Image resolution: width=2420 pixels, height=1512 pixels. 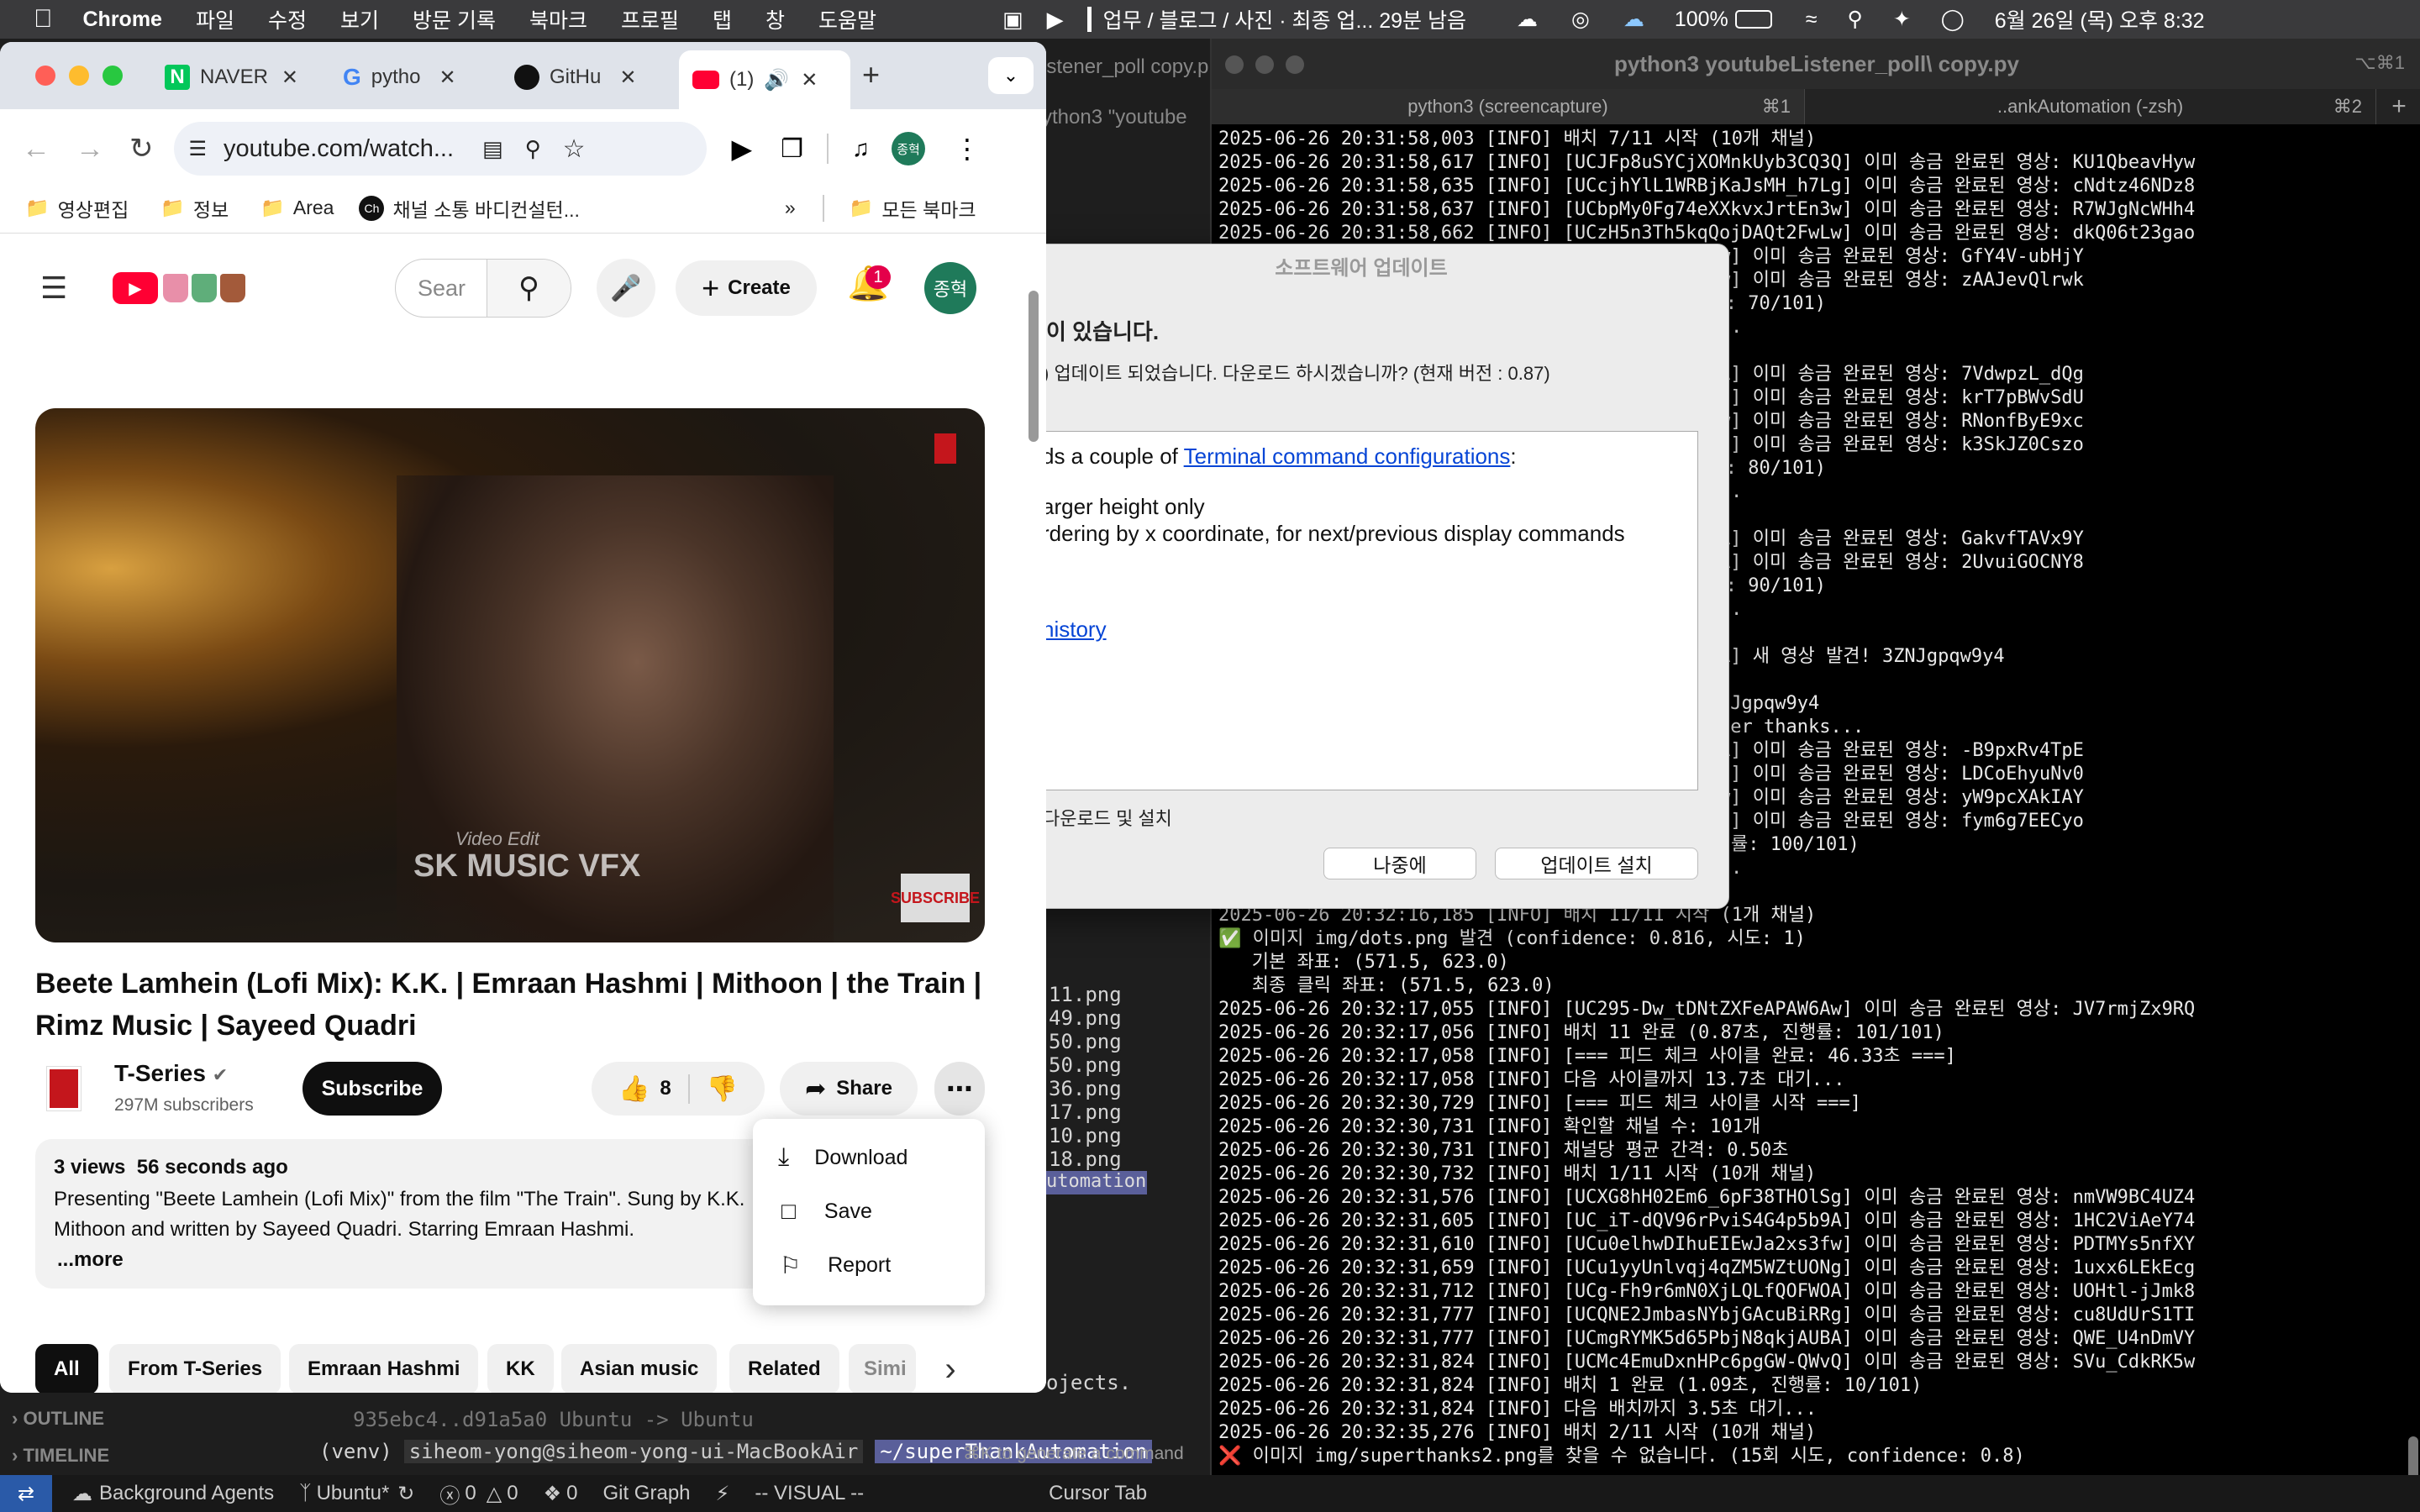 What do you see at coordinates (1107, 817) in the screenshot?
I see `auto-download-label: 다운로드 및 설치` at bounding box center [1107, 817].